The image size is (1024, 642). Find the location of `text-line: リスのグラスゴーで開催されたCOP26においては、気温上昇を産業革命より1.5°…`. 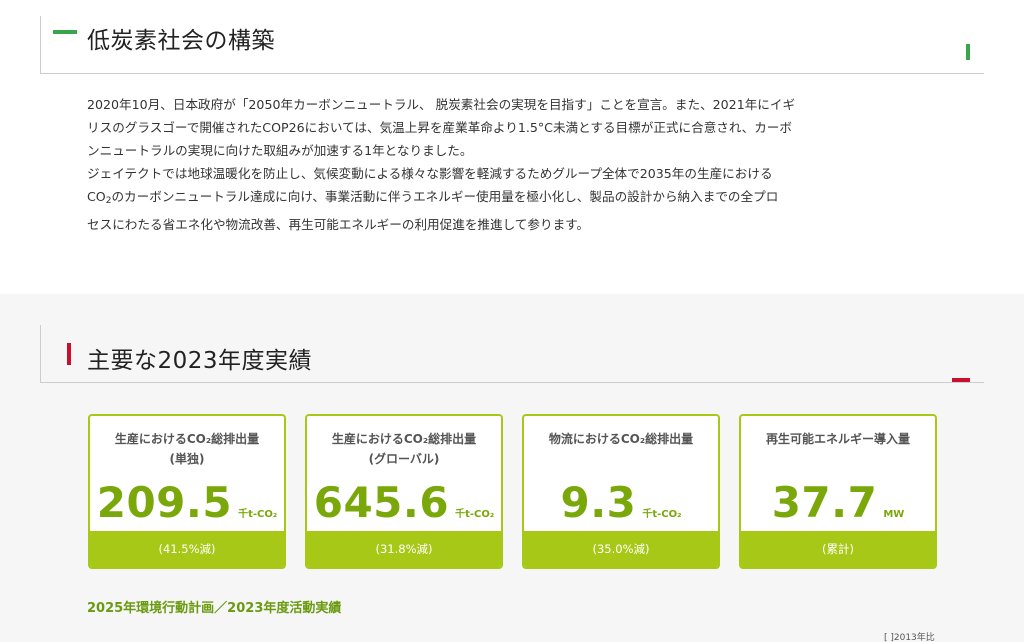

text-line: リスのグラスゴーで開催されたCOP26においては、気温上昇を産業革命より1.5°… is located at coordinates (439, 127).